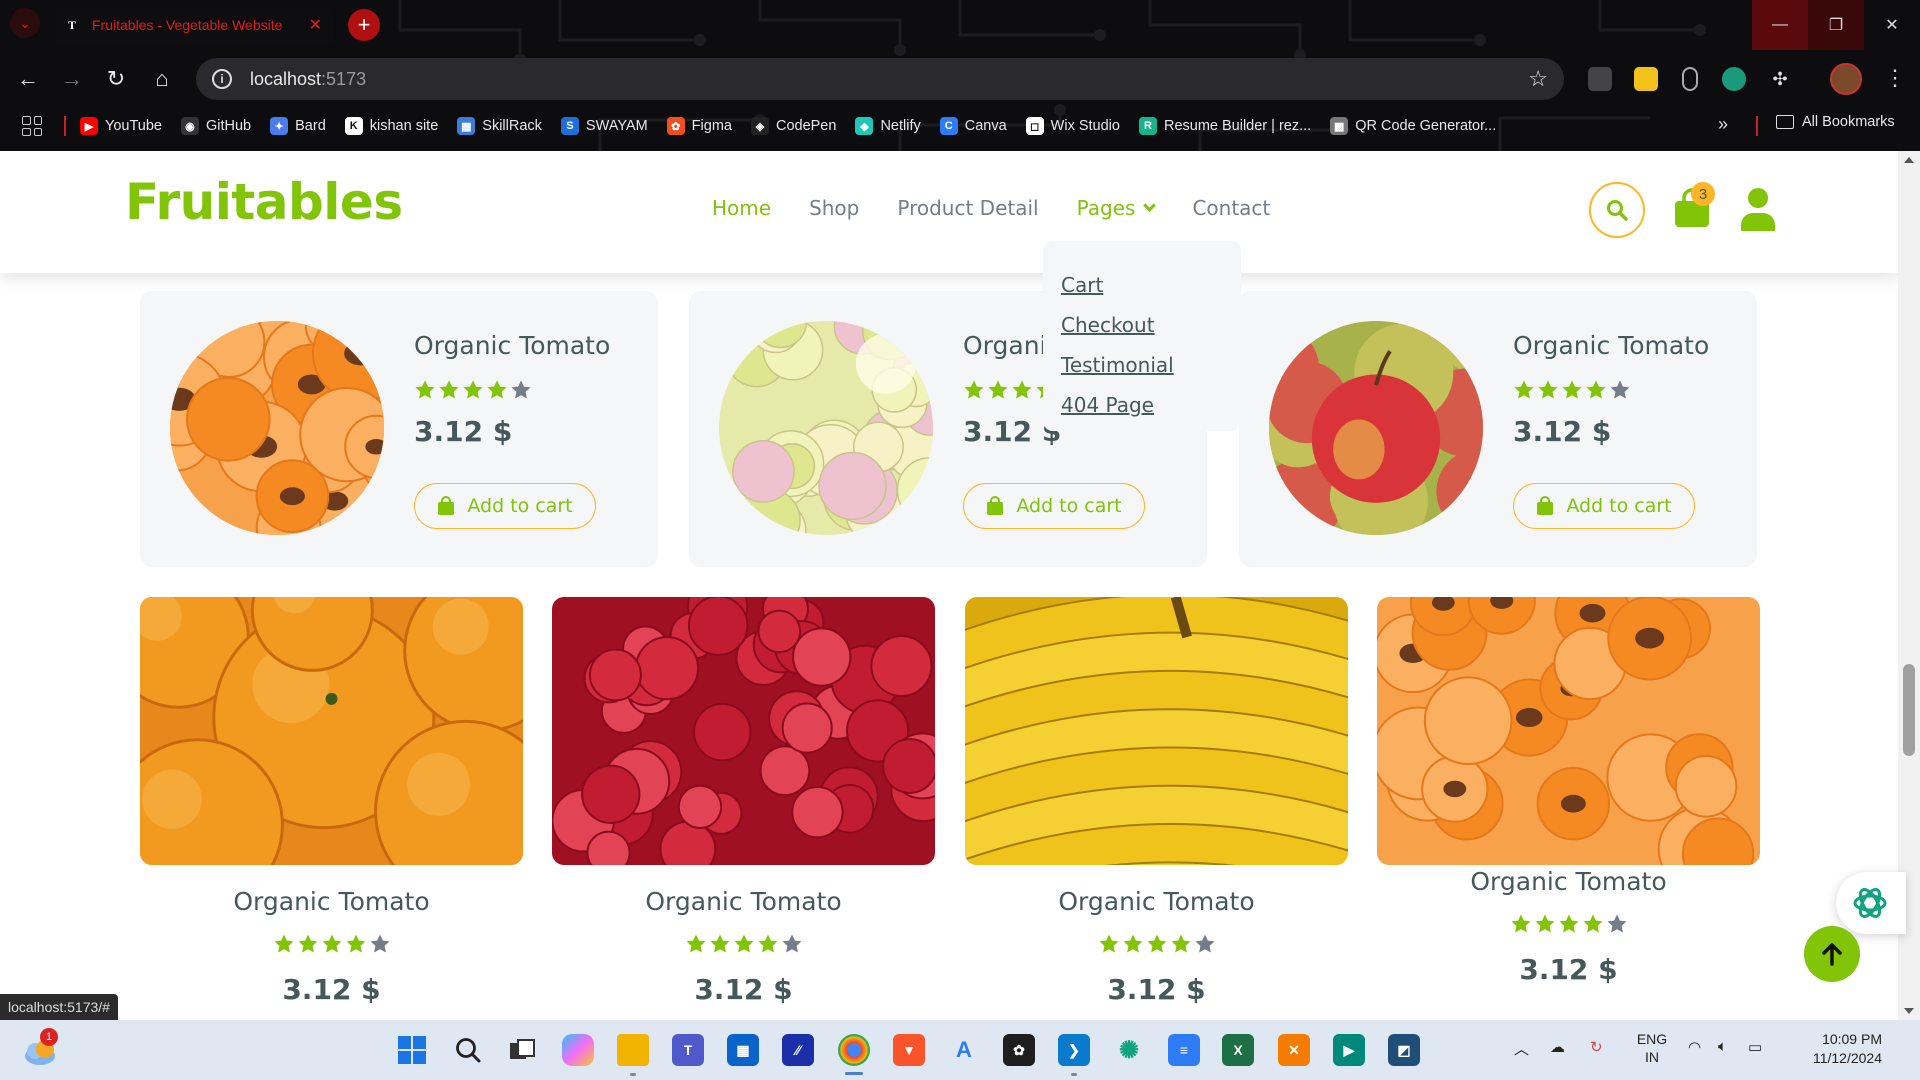  I want to click on browser-tab: T Fruitables - Vegetable Website ✕, so click(195, 25).